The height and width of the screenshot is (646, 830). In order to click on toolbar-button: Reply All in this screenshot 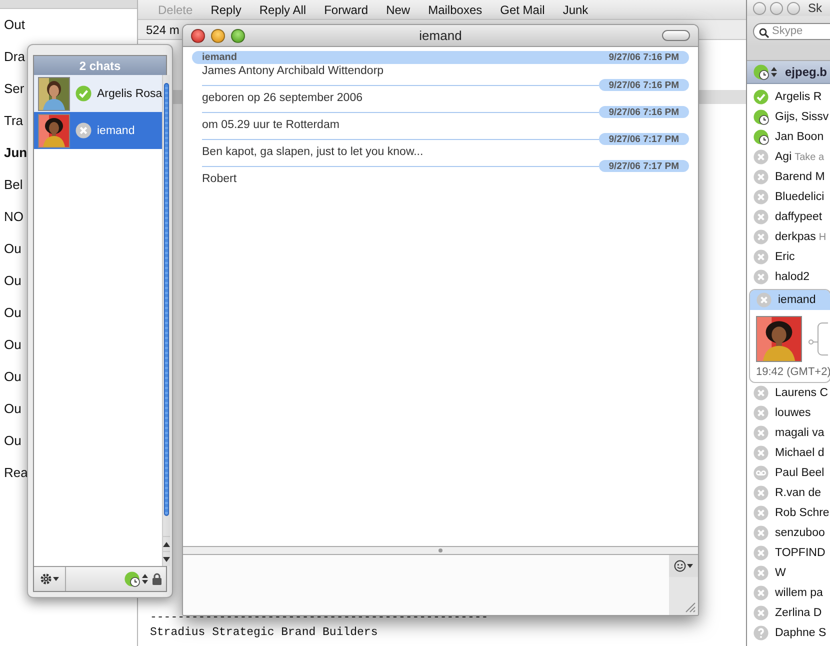, I will do `click(282, 11)`.